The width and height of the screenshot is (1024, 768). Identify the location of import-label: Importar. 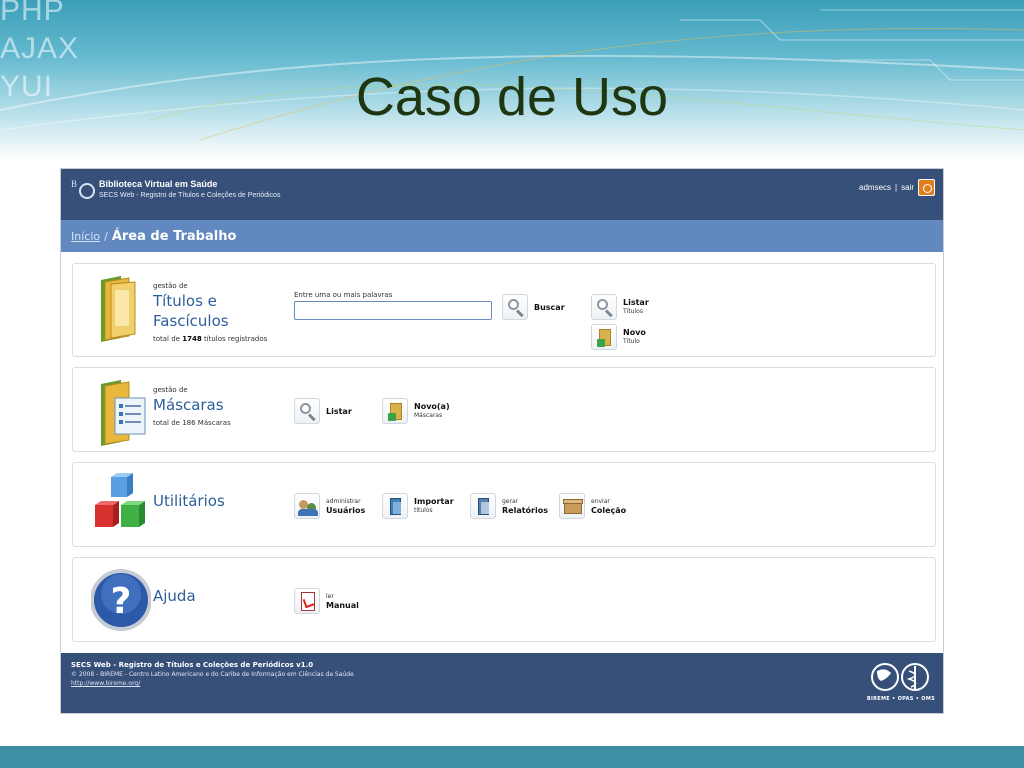
(434, 501).